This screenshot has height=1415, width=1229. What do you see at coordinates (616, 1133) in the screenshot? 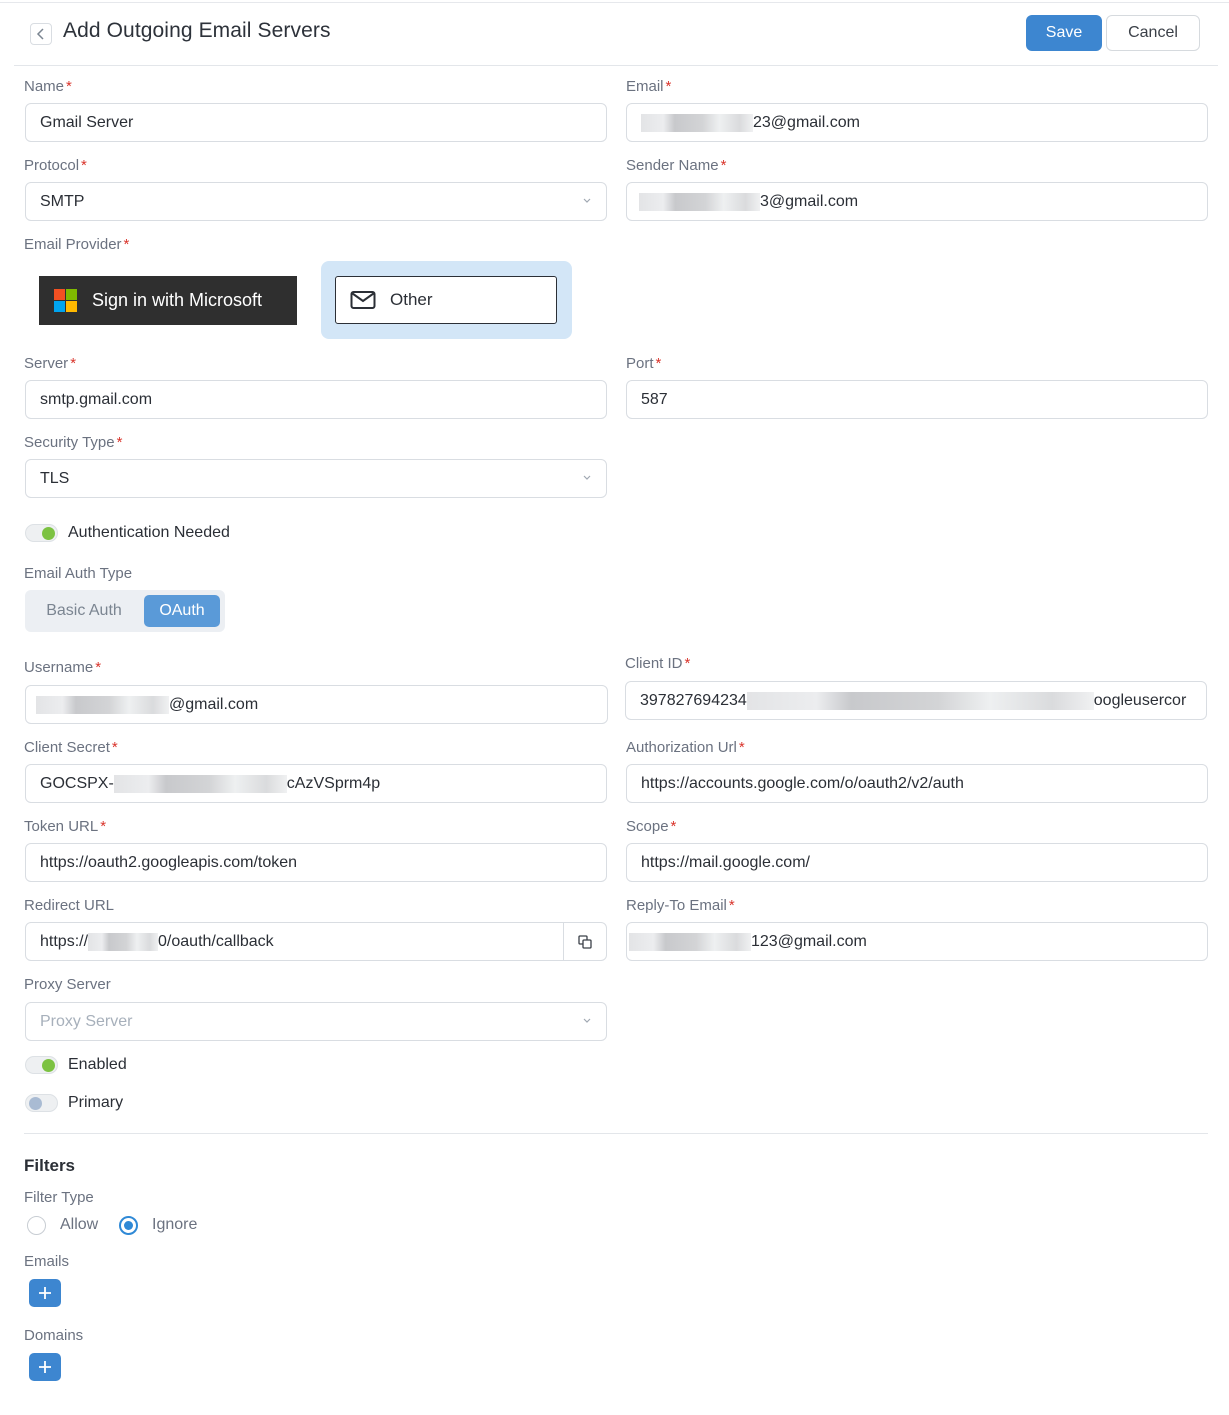
I see `section-divider` at bounding box center [616, 1133].